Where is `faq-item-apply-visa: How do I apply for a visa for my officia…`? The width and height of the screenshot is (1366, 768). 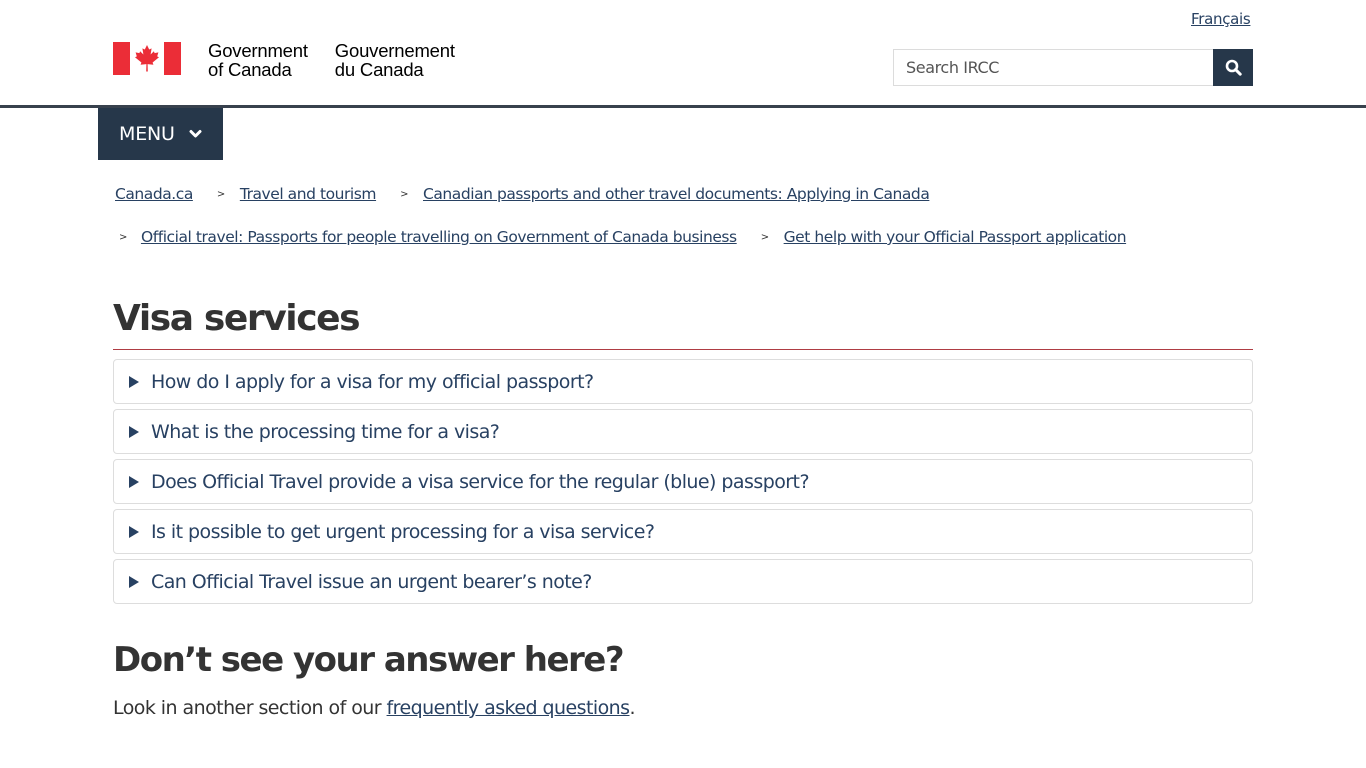 faq-item-apply-visa: How do I apply for a visa for my officia… is located at coordinates (683, 381).